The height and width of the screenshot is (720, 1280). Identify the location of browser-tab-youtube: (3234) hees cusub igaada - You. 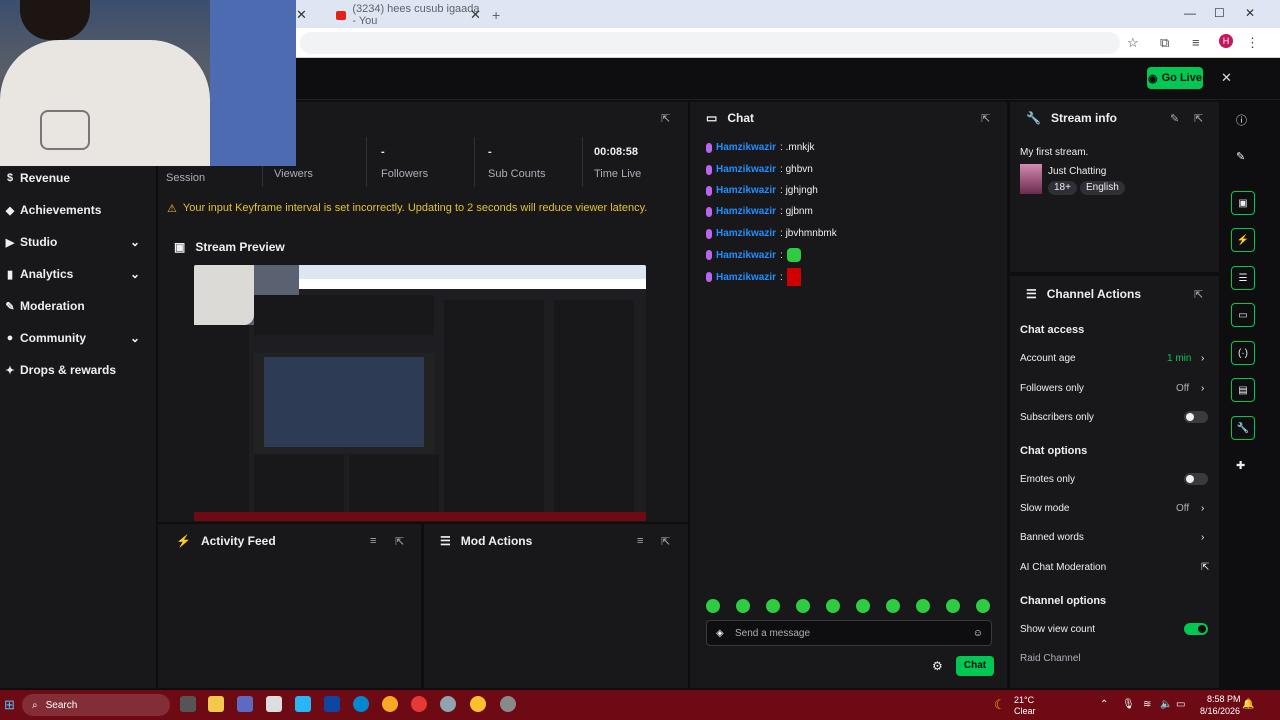
(411, 15).